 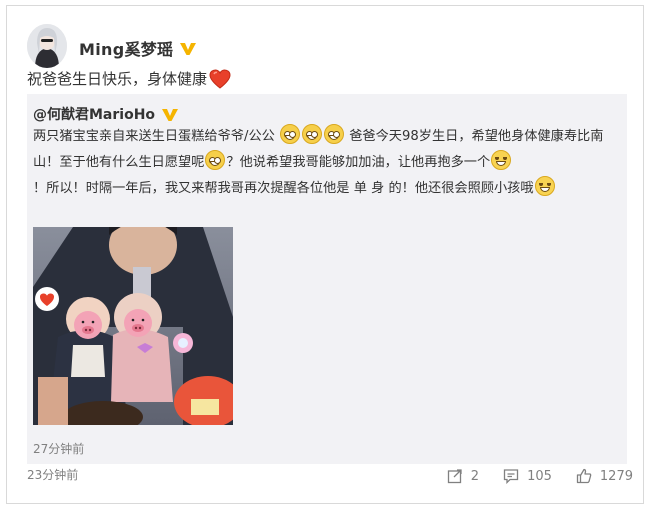 What do you see at coordinates (616, 476) in the screenshot?
I see `like-count: 1279` at bounding box center [616, 476].